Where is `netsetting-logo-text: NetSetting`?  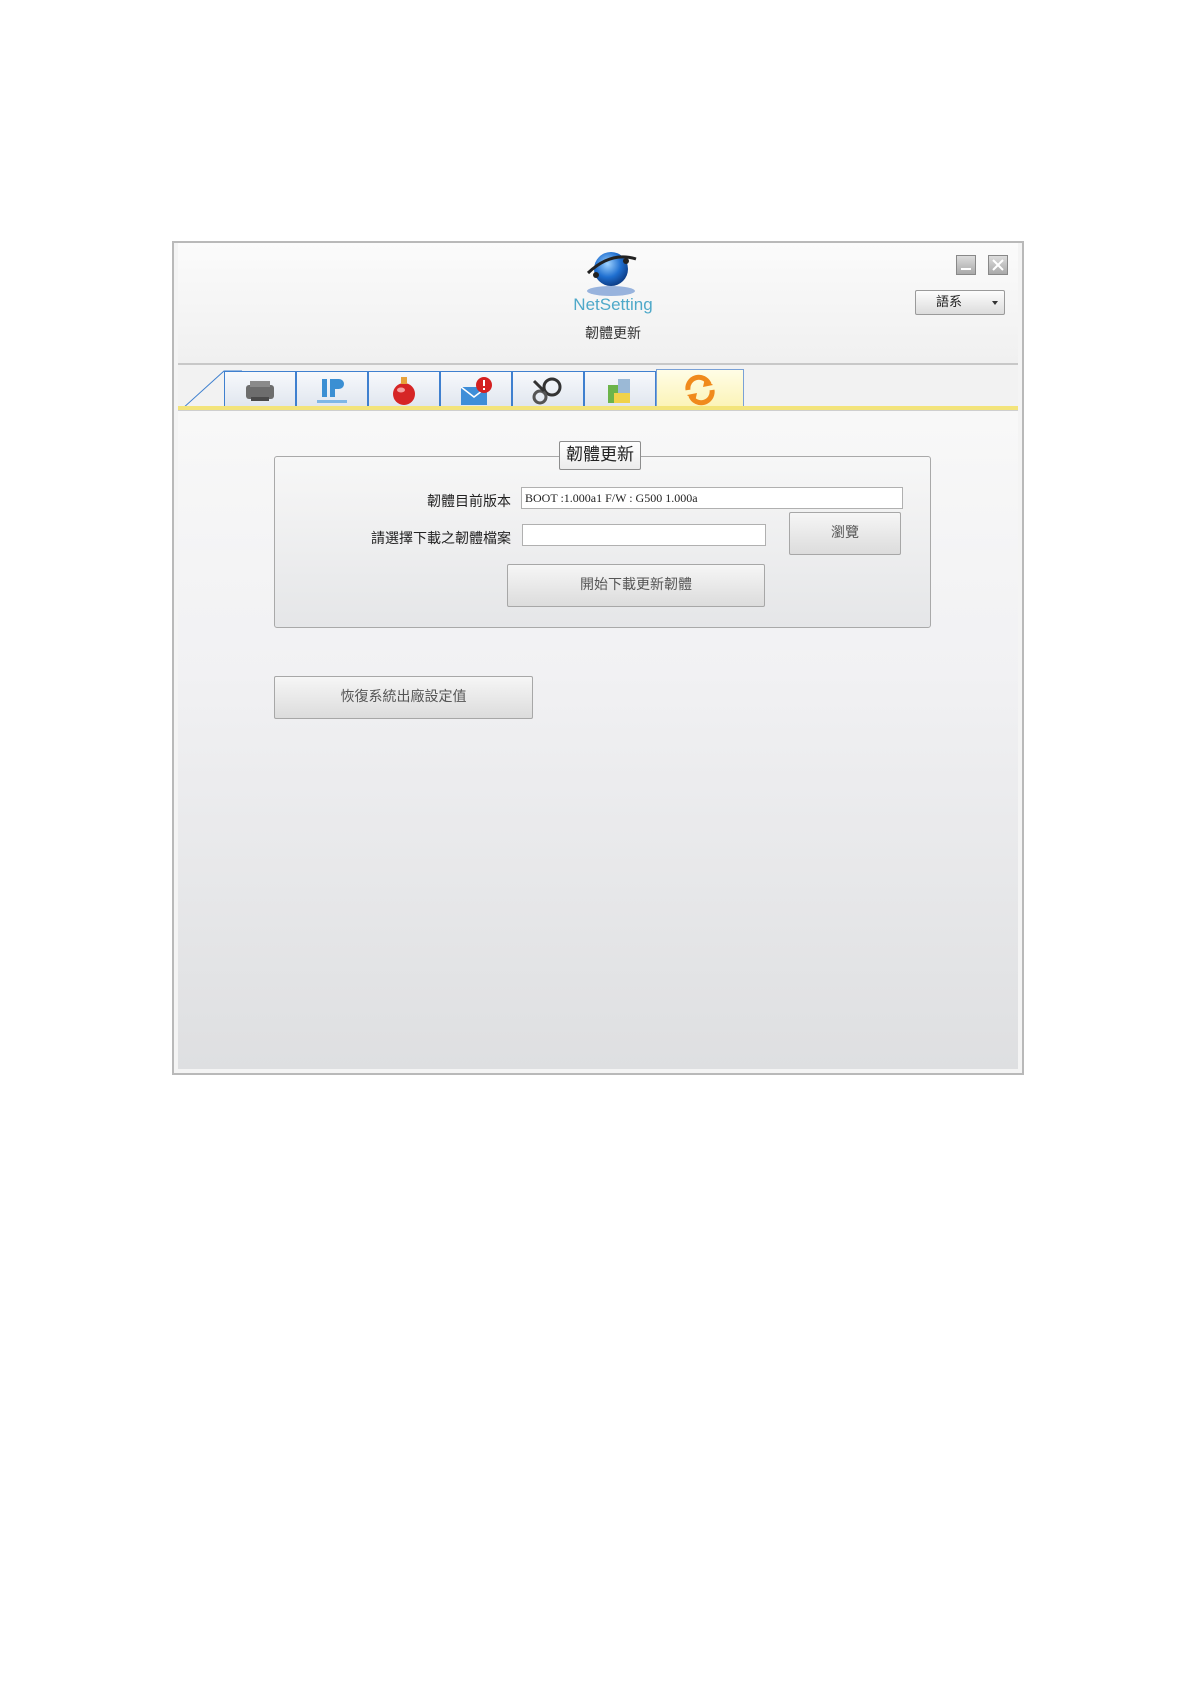 netsetting-logo-text: NetSetting is located at coordinates (613, 304).